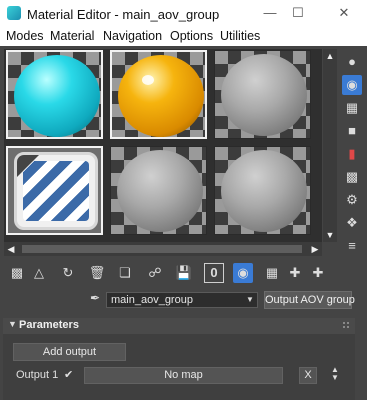  What do you see at coordinates (12, 324) in the screenshot?
I see `collapse-icon: ▼` at bounding box center [12, 324].